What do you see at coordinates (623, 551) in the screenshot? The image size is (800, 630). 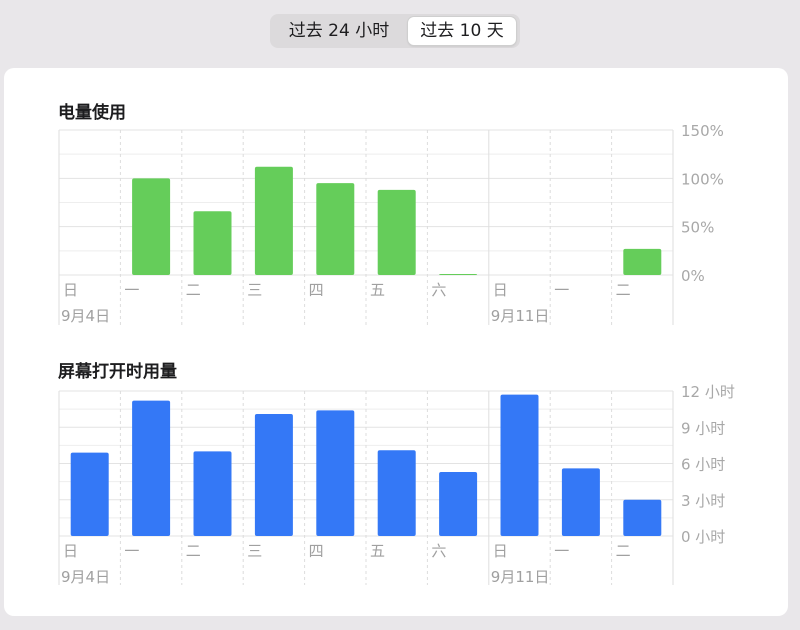 I see `x-tick-label-9: 二` at bounding box center [623, 551].